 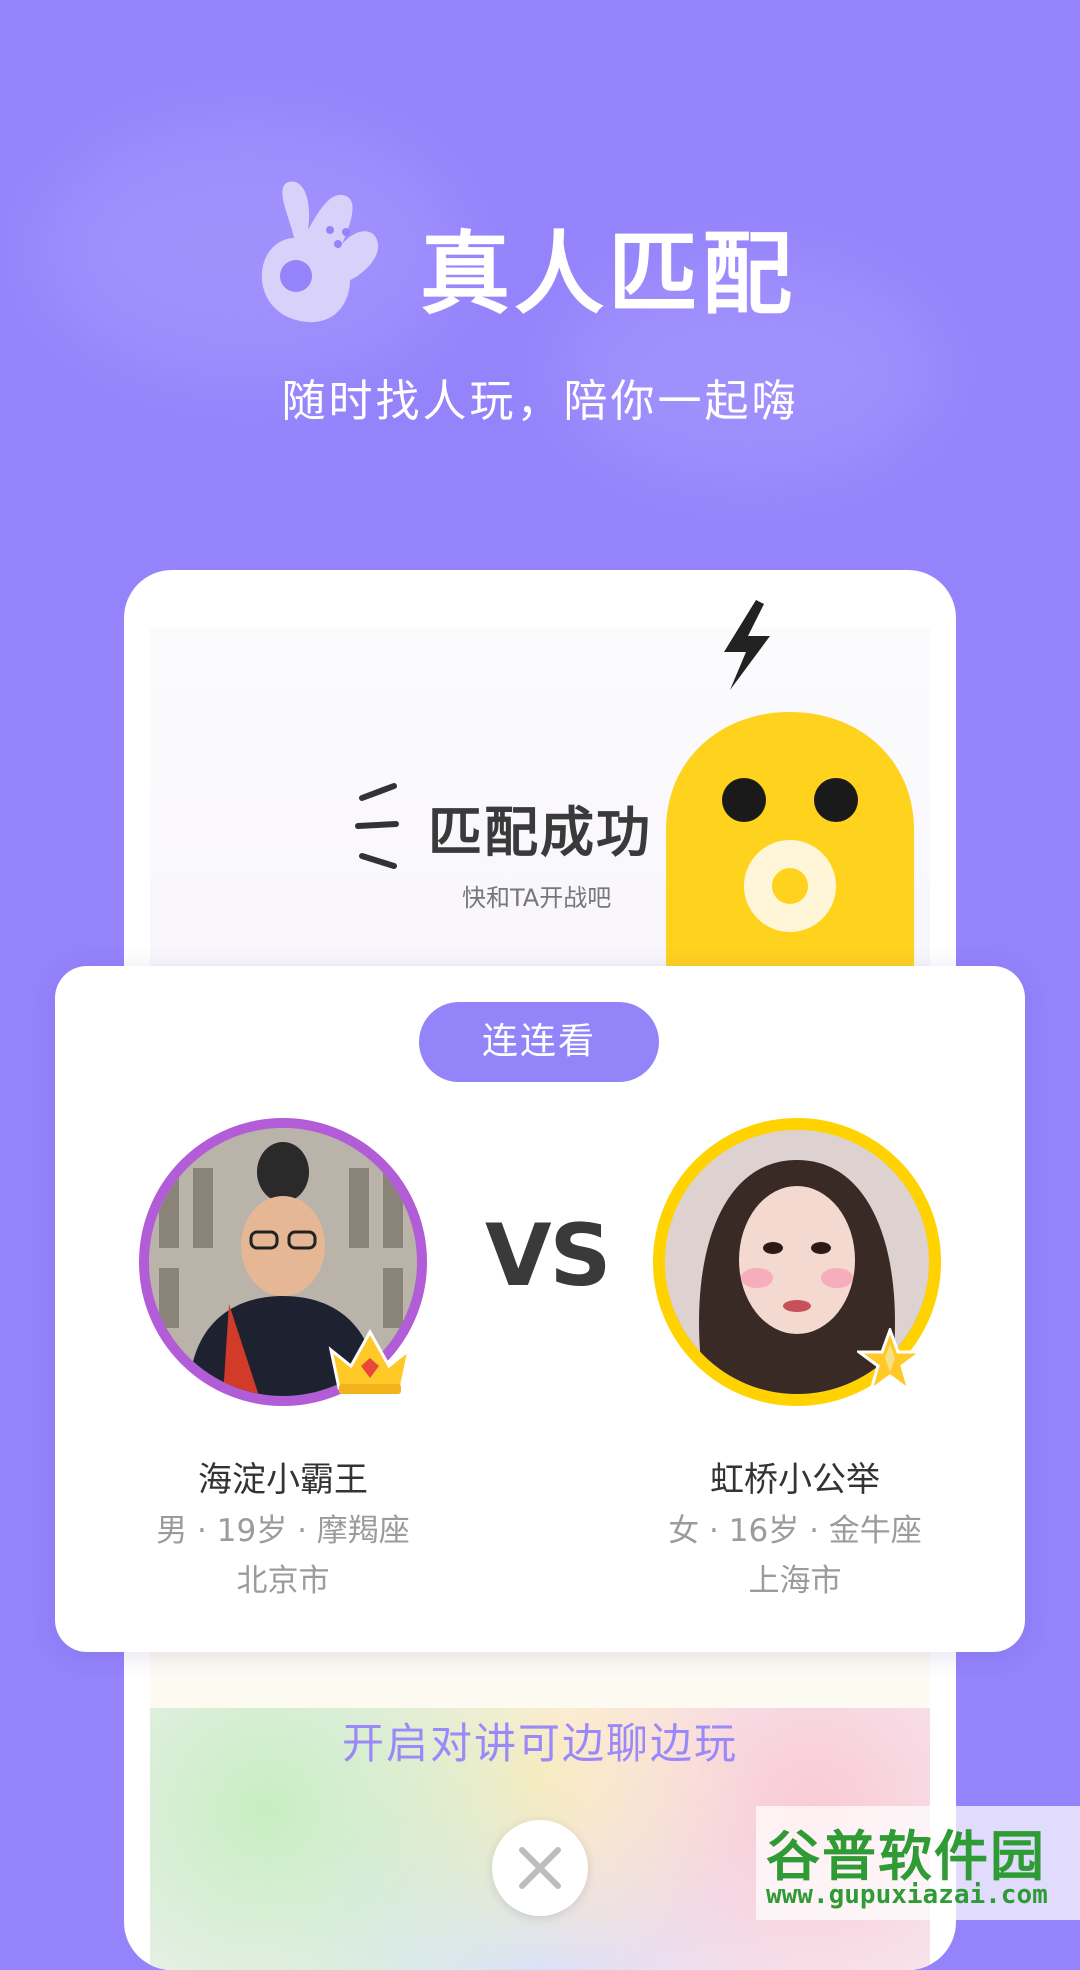 What do you see at coordinates (790, 785) in the screenshot?
I see `yellow-mascot-icon` at bounding box center [790, 785].